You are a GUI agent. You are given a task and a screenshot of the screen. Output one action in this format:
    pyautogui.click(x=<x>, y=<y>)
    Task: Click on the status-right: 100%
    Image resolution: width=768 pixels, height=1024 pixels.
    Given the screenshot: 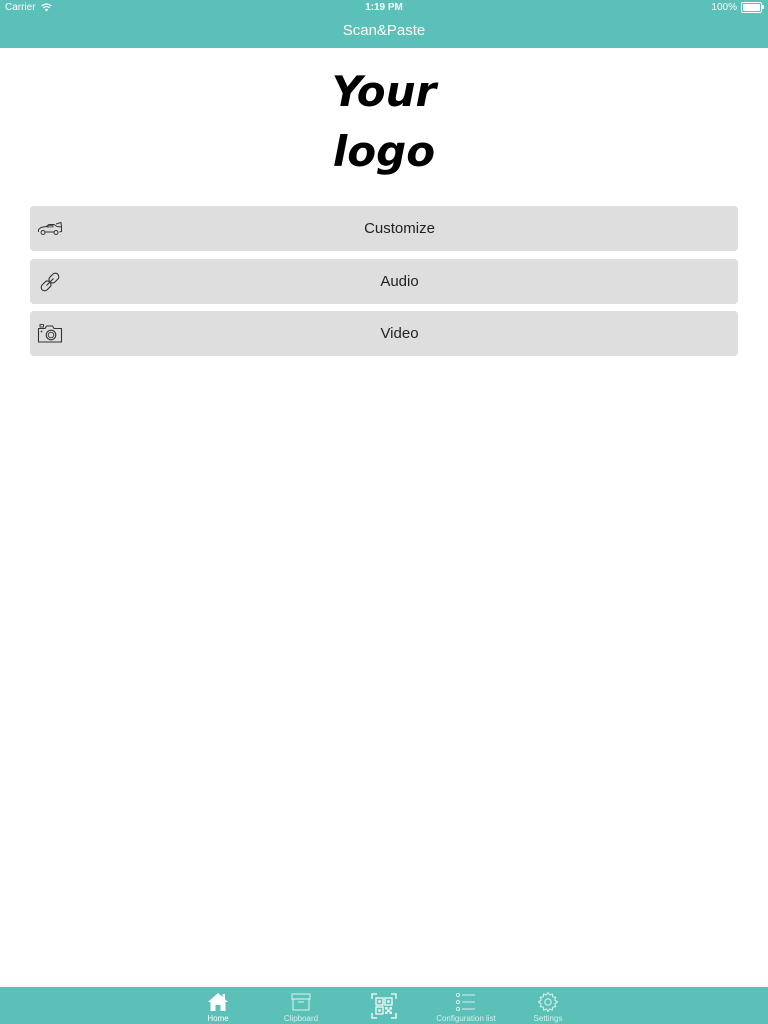 What is the action you would take?
    pyautogui.click(x=737, y=7)
    